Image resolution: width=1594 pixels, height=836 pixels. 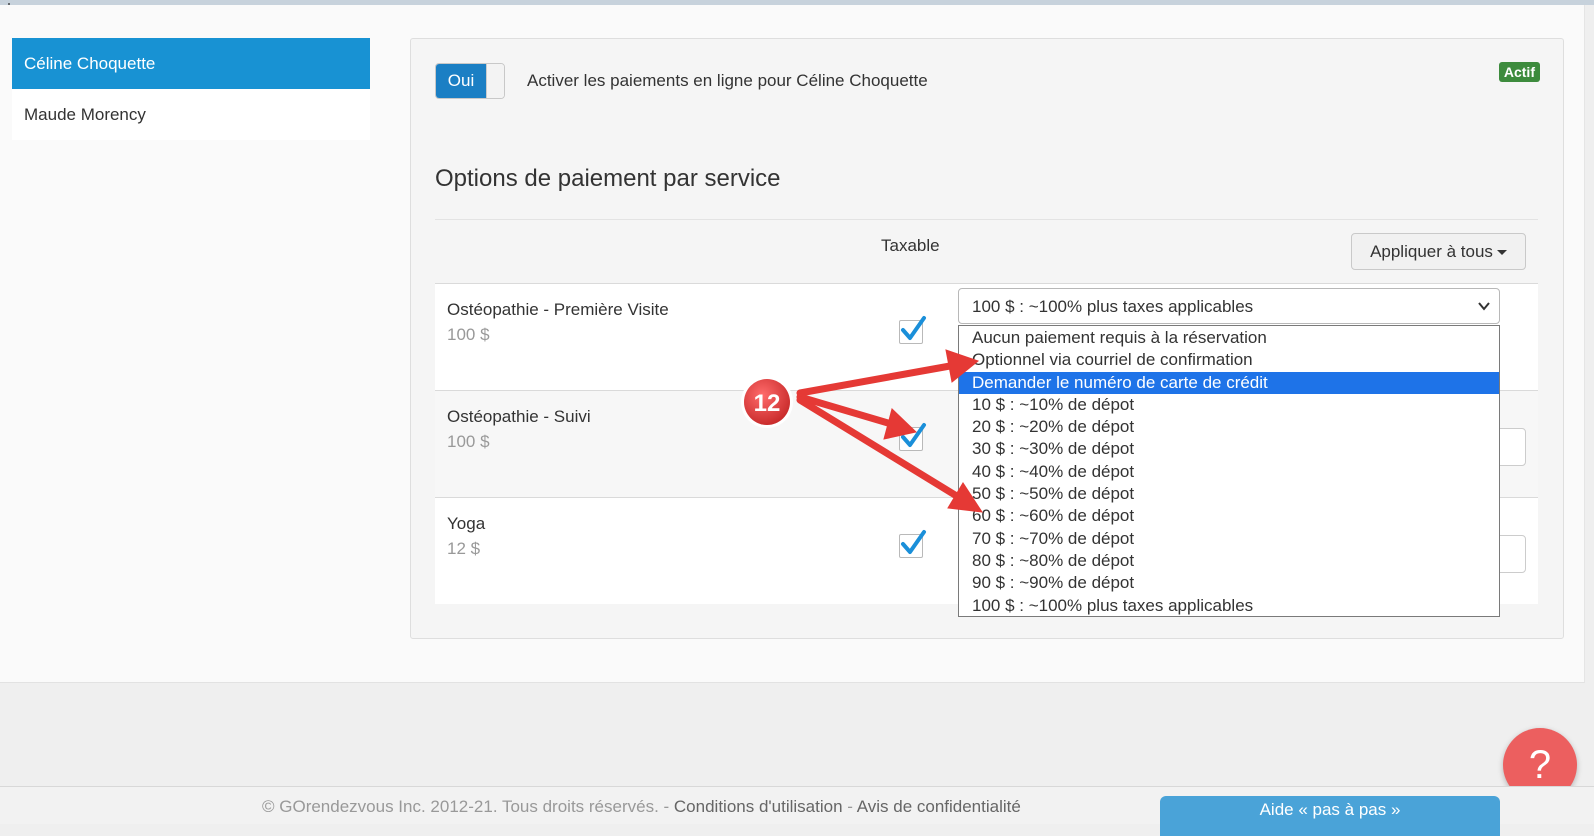 I want to click on dropdown-option: 10 $ : ~10% de dépot, so click(x=1229, y=405).